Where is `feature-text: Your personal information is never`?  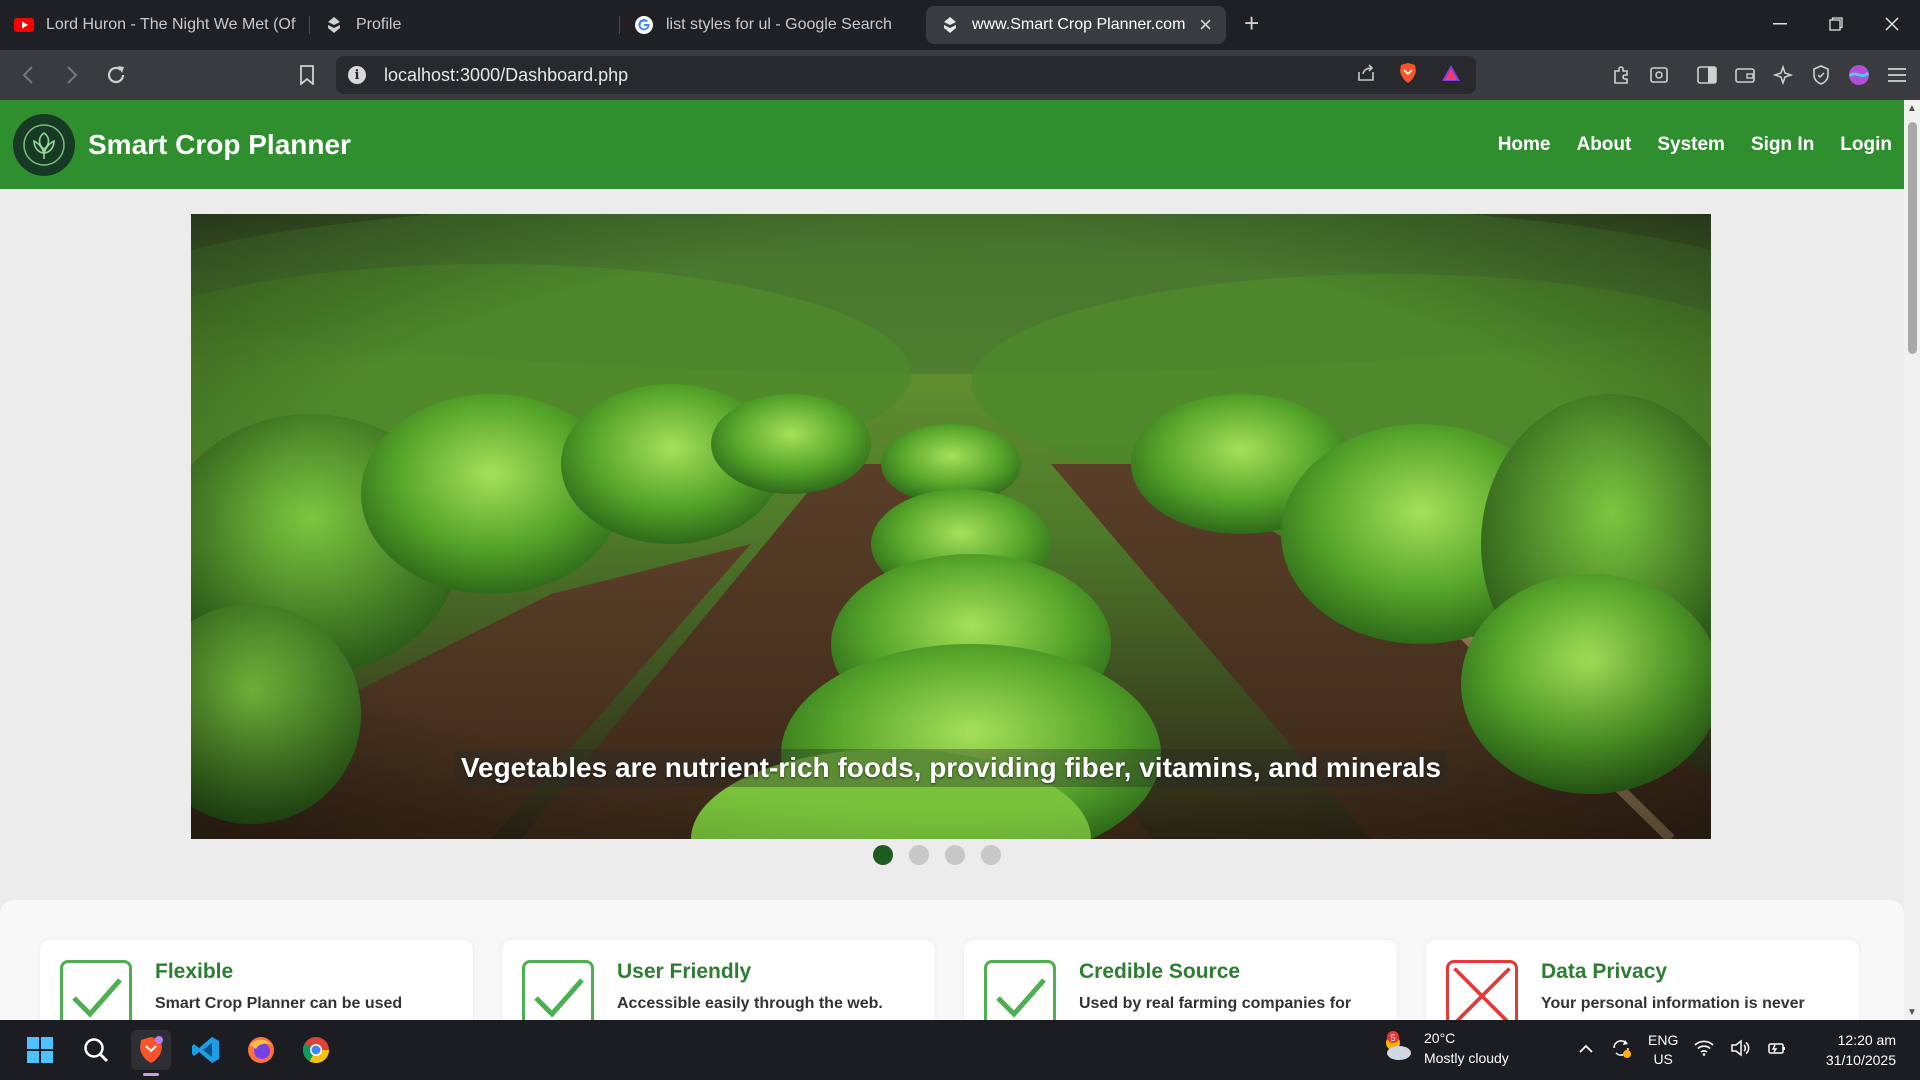
feature-text: Your personal information is never is located at coordinates (1673, 1003).